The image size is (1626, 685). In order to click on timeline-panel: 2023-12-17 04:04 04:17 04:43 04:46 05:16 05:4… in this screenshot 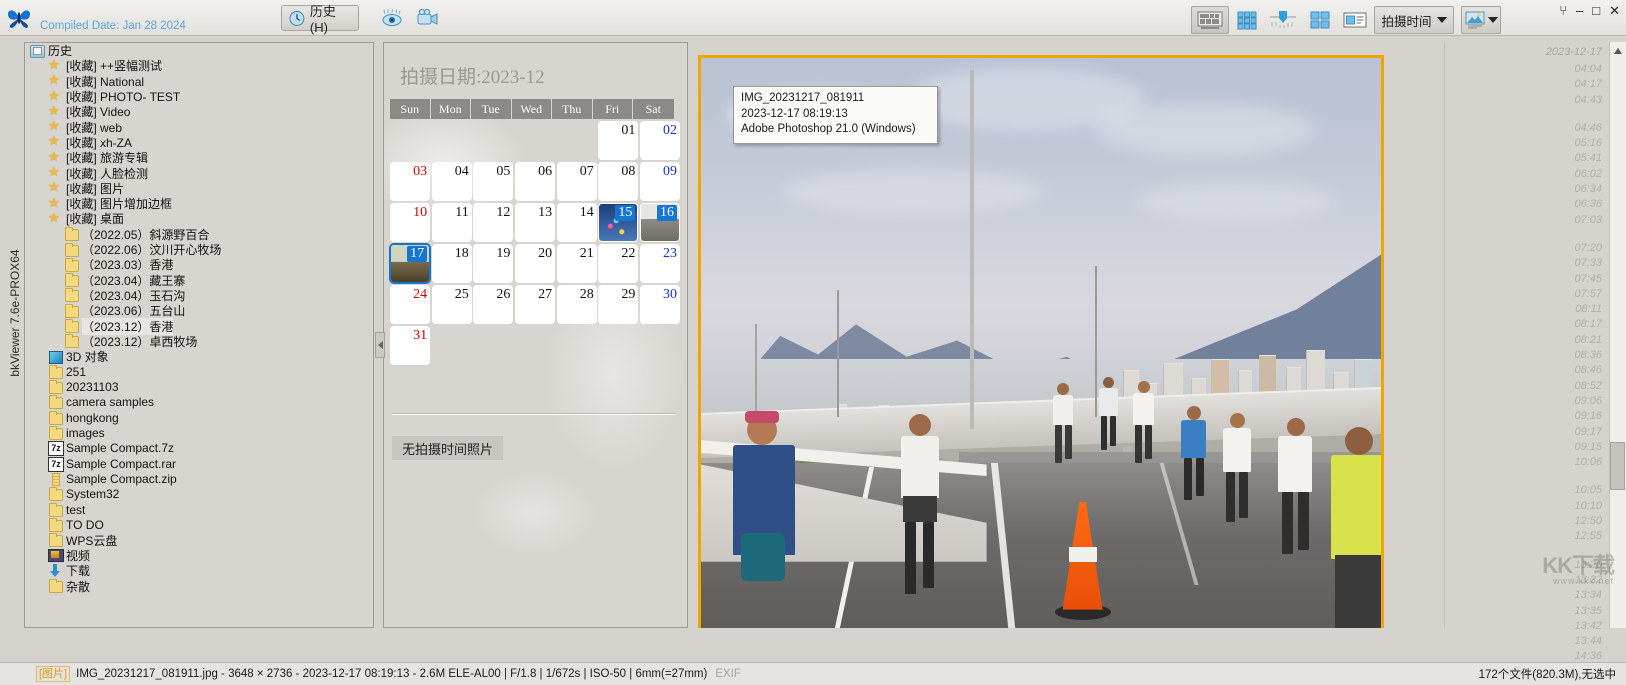, I will do `click(1535, 352)`.